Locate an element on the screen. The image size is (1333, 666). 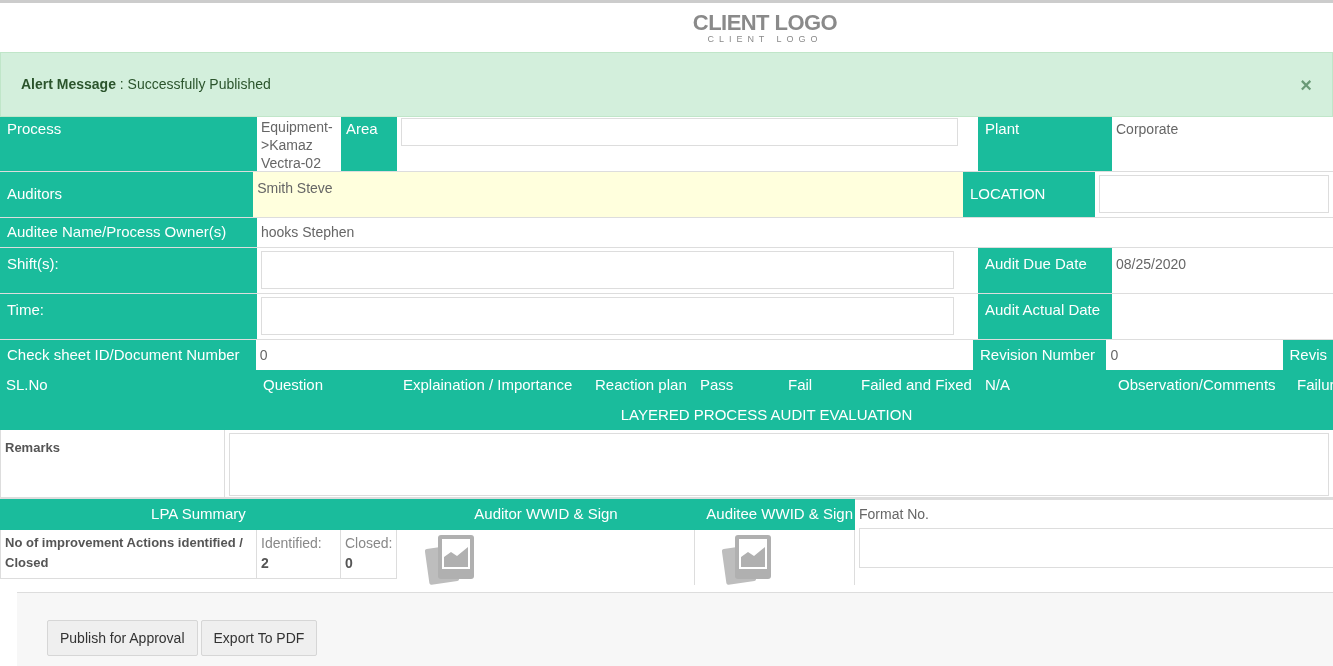
field-label: Revision Number is located at coordinates (1038, 354).